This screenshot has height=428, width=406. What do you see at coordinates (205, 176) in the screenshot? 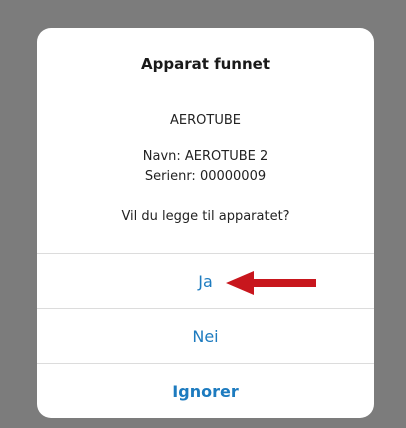
I see `device-serial: Serienr: 00000009` at bounding box center [205, 176].